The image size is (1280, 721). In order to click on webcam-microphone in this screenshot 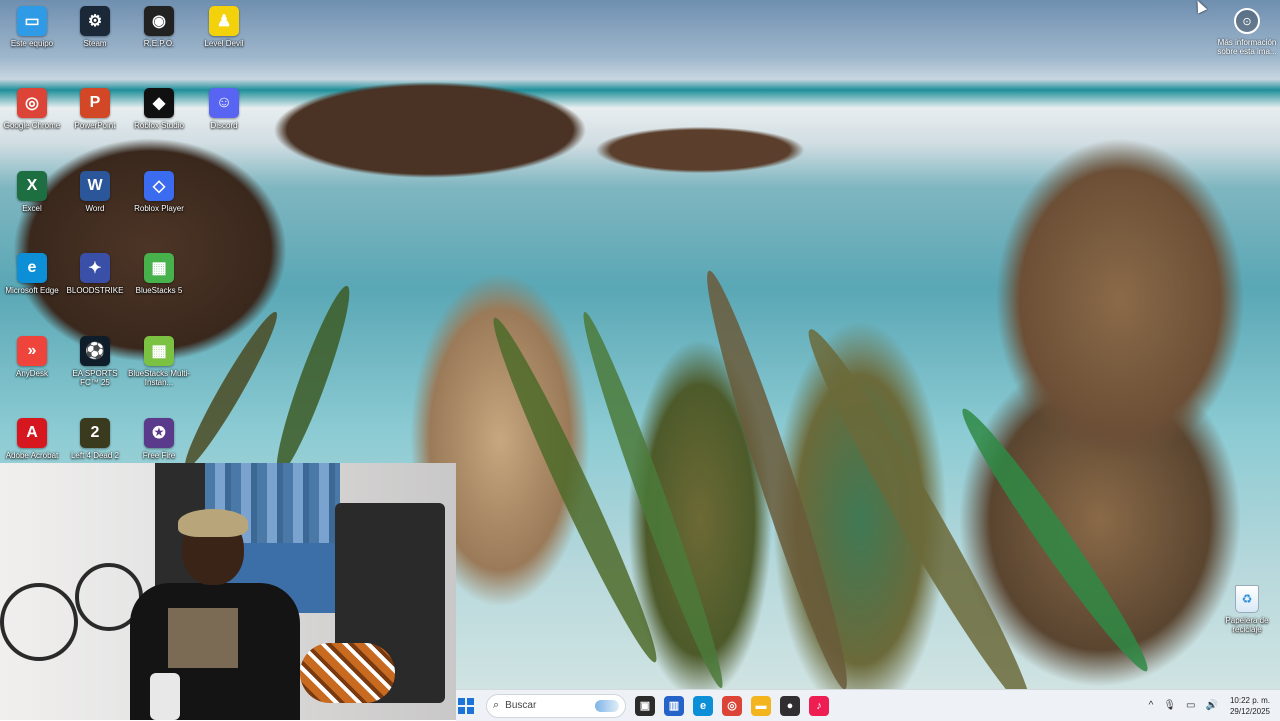, I will do `click(165, 696)`.